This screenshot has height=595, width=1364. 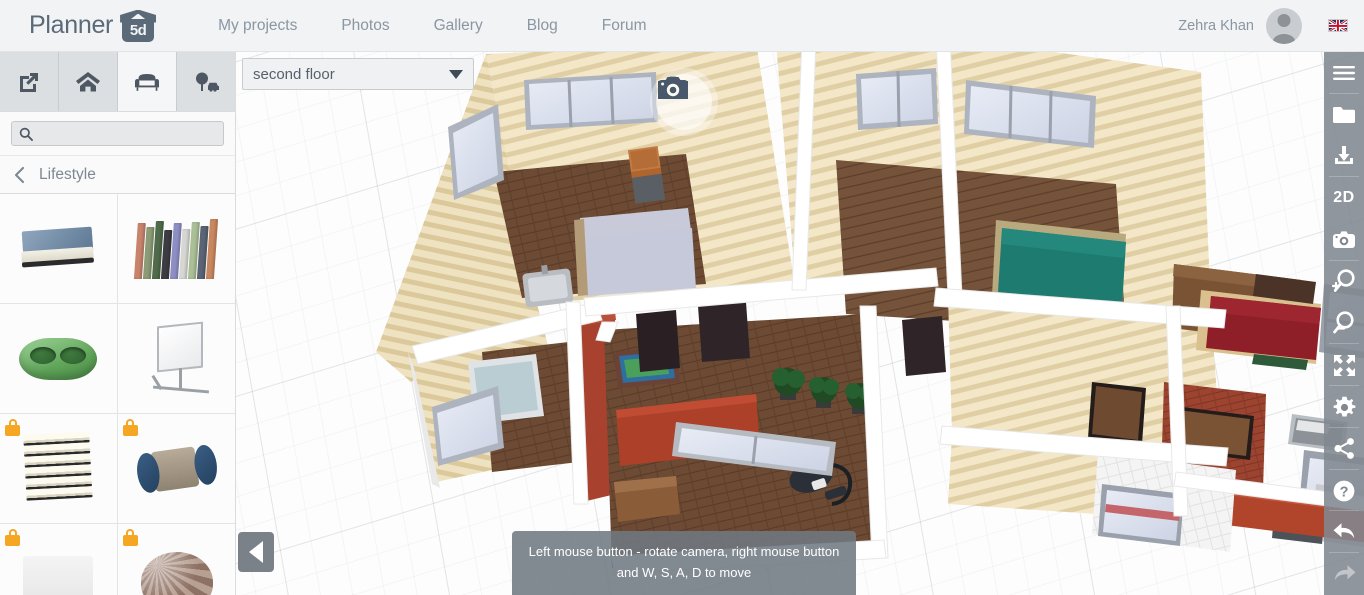 I want to click on floor-selector-value: second floor, so click(x=294, y=74).